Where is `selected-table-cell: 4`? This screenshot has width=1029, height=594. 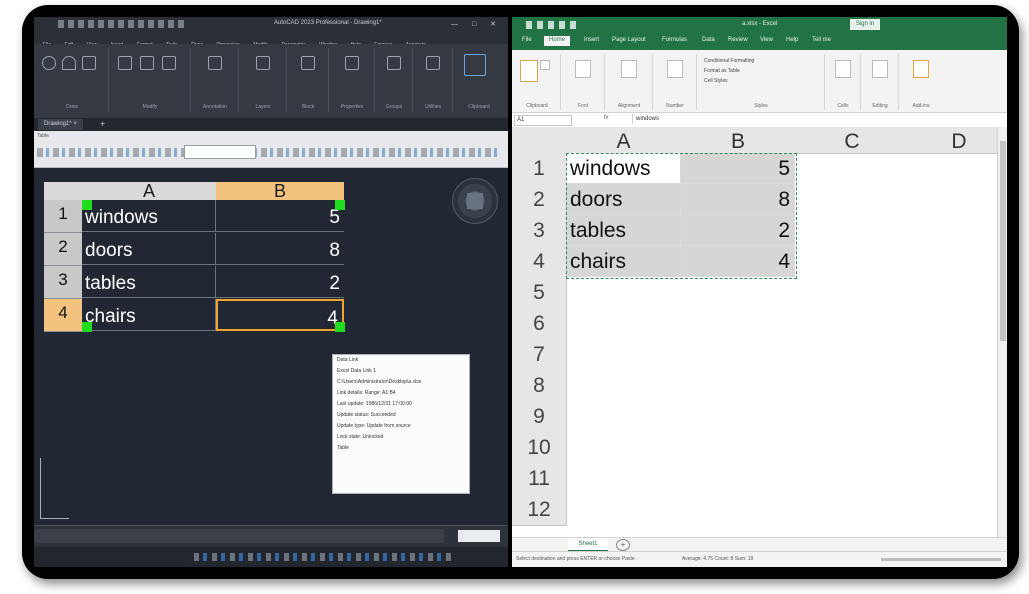 selected-table-cell: 4 is located at coordinates (280, 315).